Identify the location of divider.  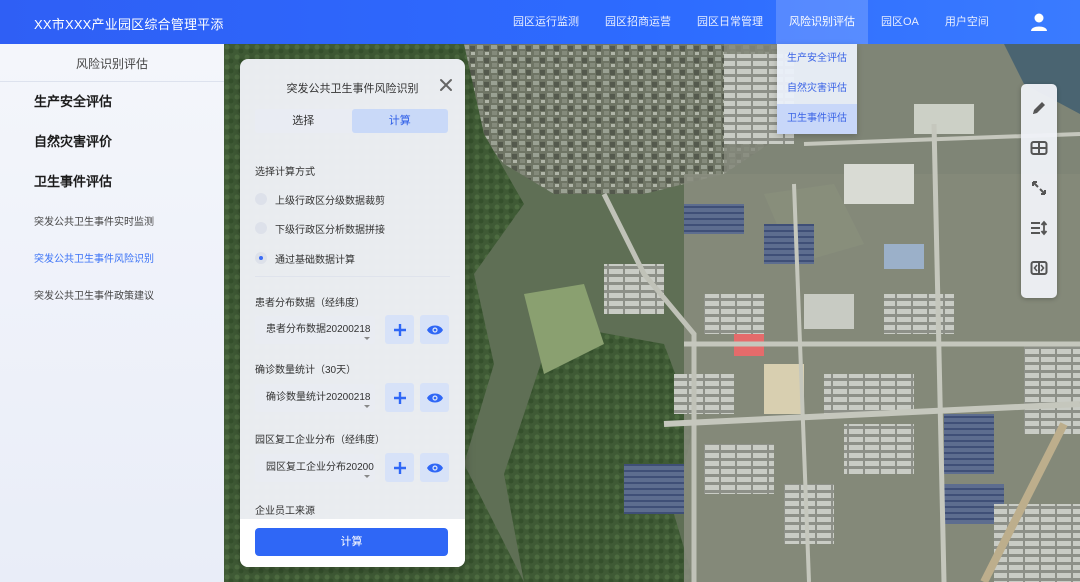
(352, 276).